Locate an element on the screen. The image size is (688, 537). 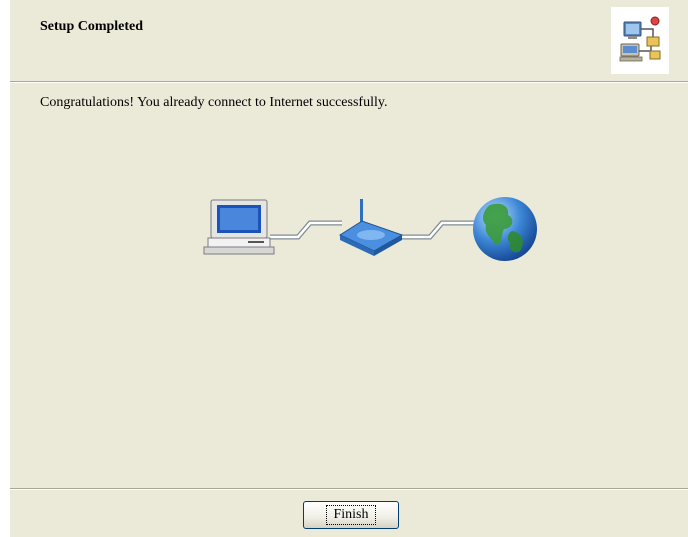
connection-diagram is located at coordinates (370, 230).